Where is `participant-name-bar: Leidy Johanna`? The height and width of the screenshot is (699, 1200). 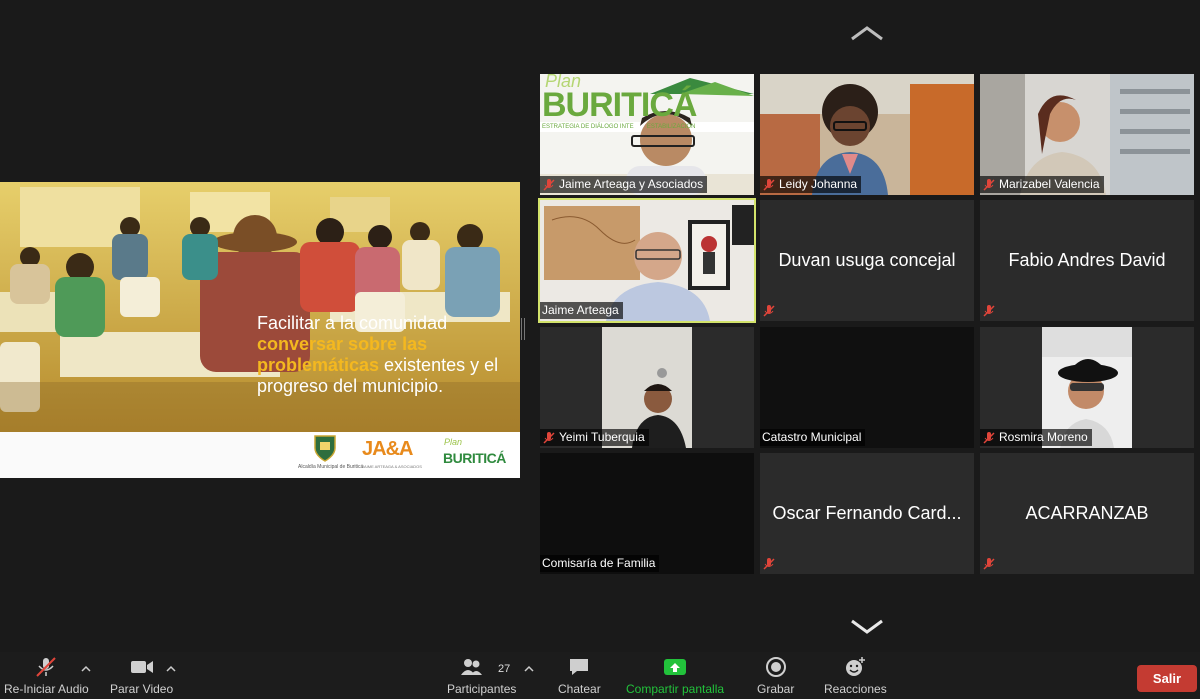
participant-name-bar: Leidy Johanna is located at coordinates (811, 184).